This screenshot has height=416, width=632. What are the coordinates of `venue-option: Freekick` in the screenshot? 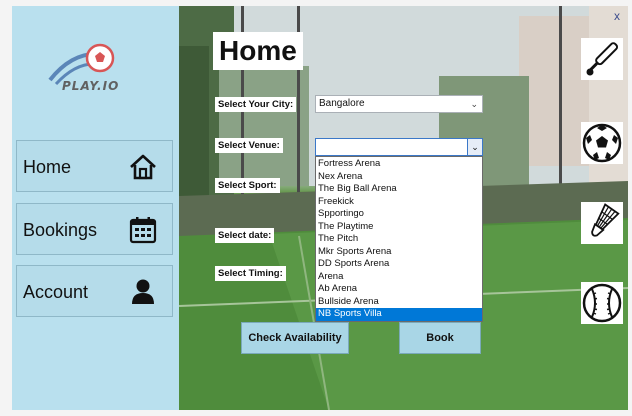 It's located at (399, 202).